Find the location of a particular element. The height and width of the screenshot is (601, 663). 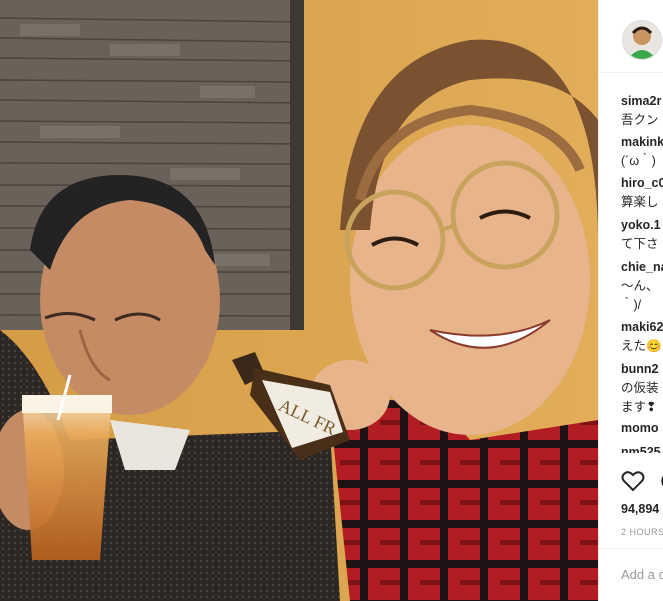

comment: nm525 is located at coordinates (642, 448).